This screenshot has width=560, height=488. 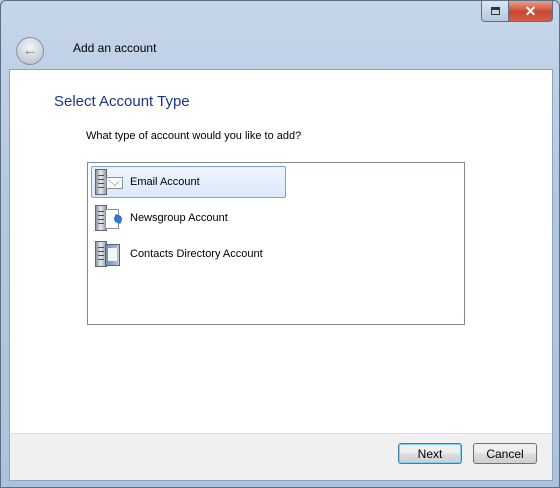 I want to click on next-button: Next, so click(x=430, y=453).